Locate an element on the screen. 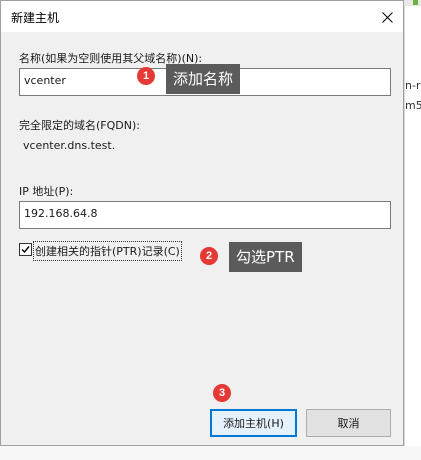 The height and width of the screenshot is (460, 421). ptr-checkbox-label: 创建相关的指针(PTR)记录(C) is located at coordinates (107, 251).